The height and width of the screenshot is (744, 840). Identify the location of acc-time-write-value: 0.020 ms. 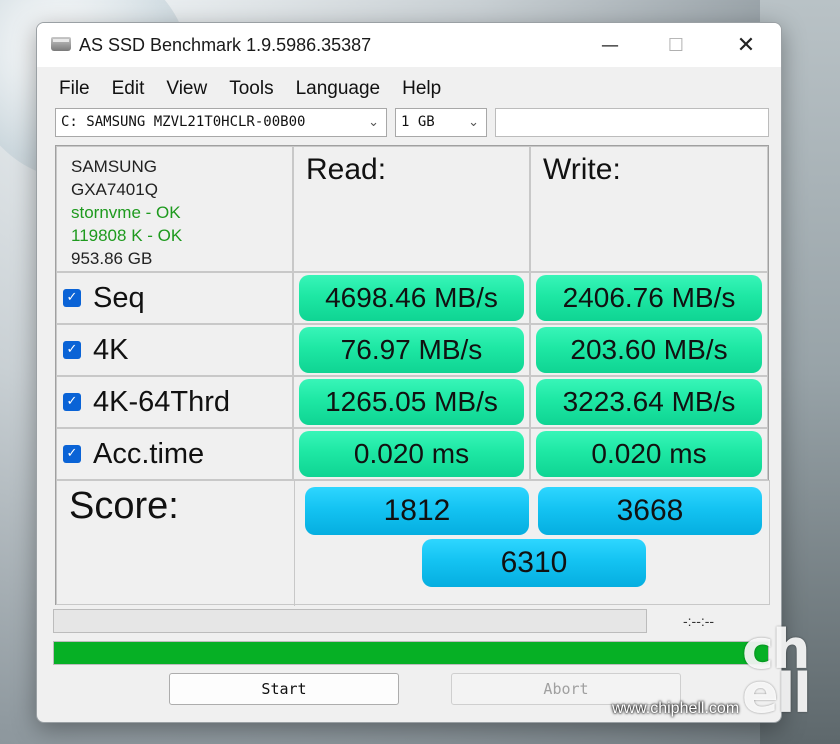
(649, 454).